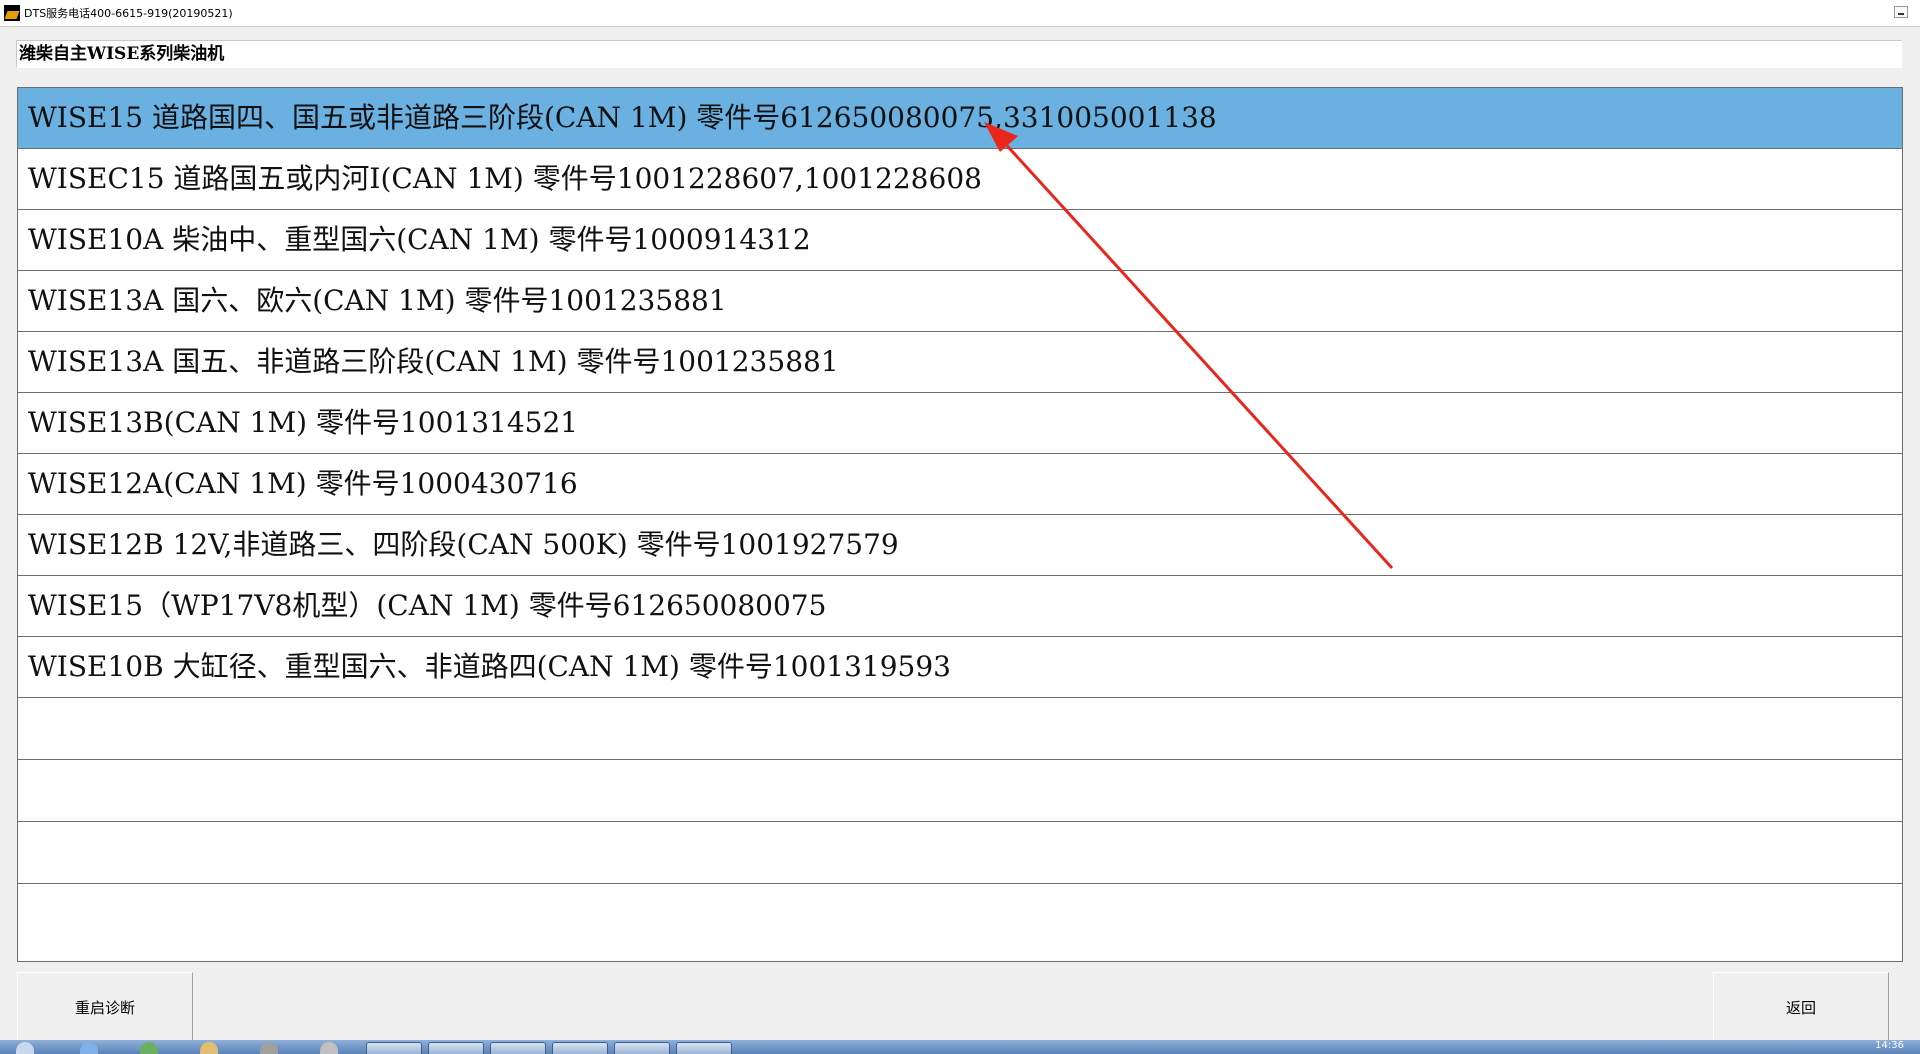  Describe the element at coordinates (959, 54) in the screenshot. I see `engine-series-title: 潍柴自主WISE系列柴油机` at that location.